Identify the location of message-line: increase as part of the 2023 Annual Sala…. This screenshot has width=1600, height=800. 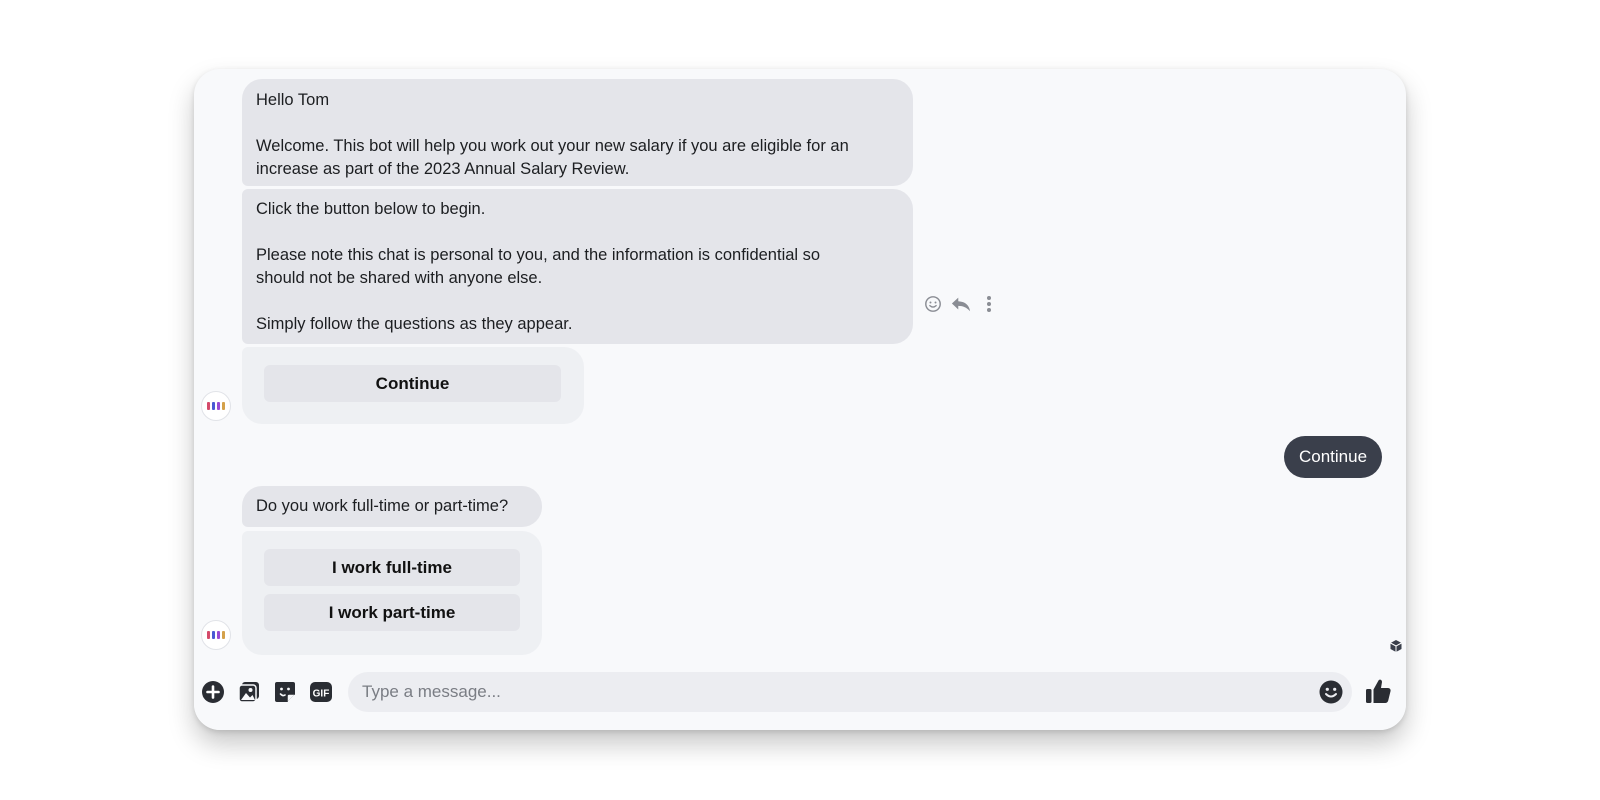
(443, 169).